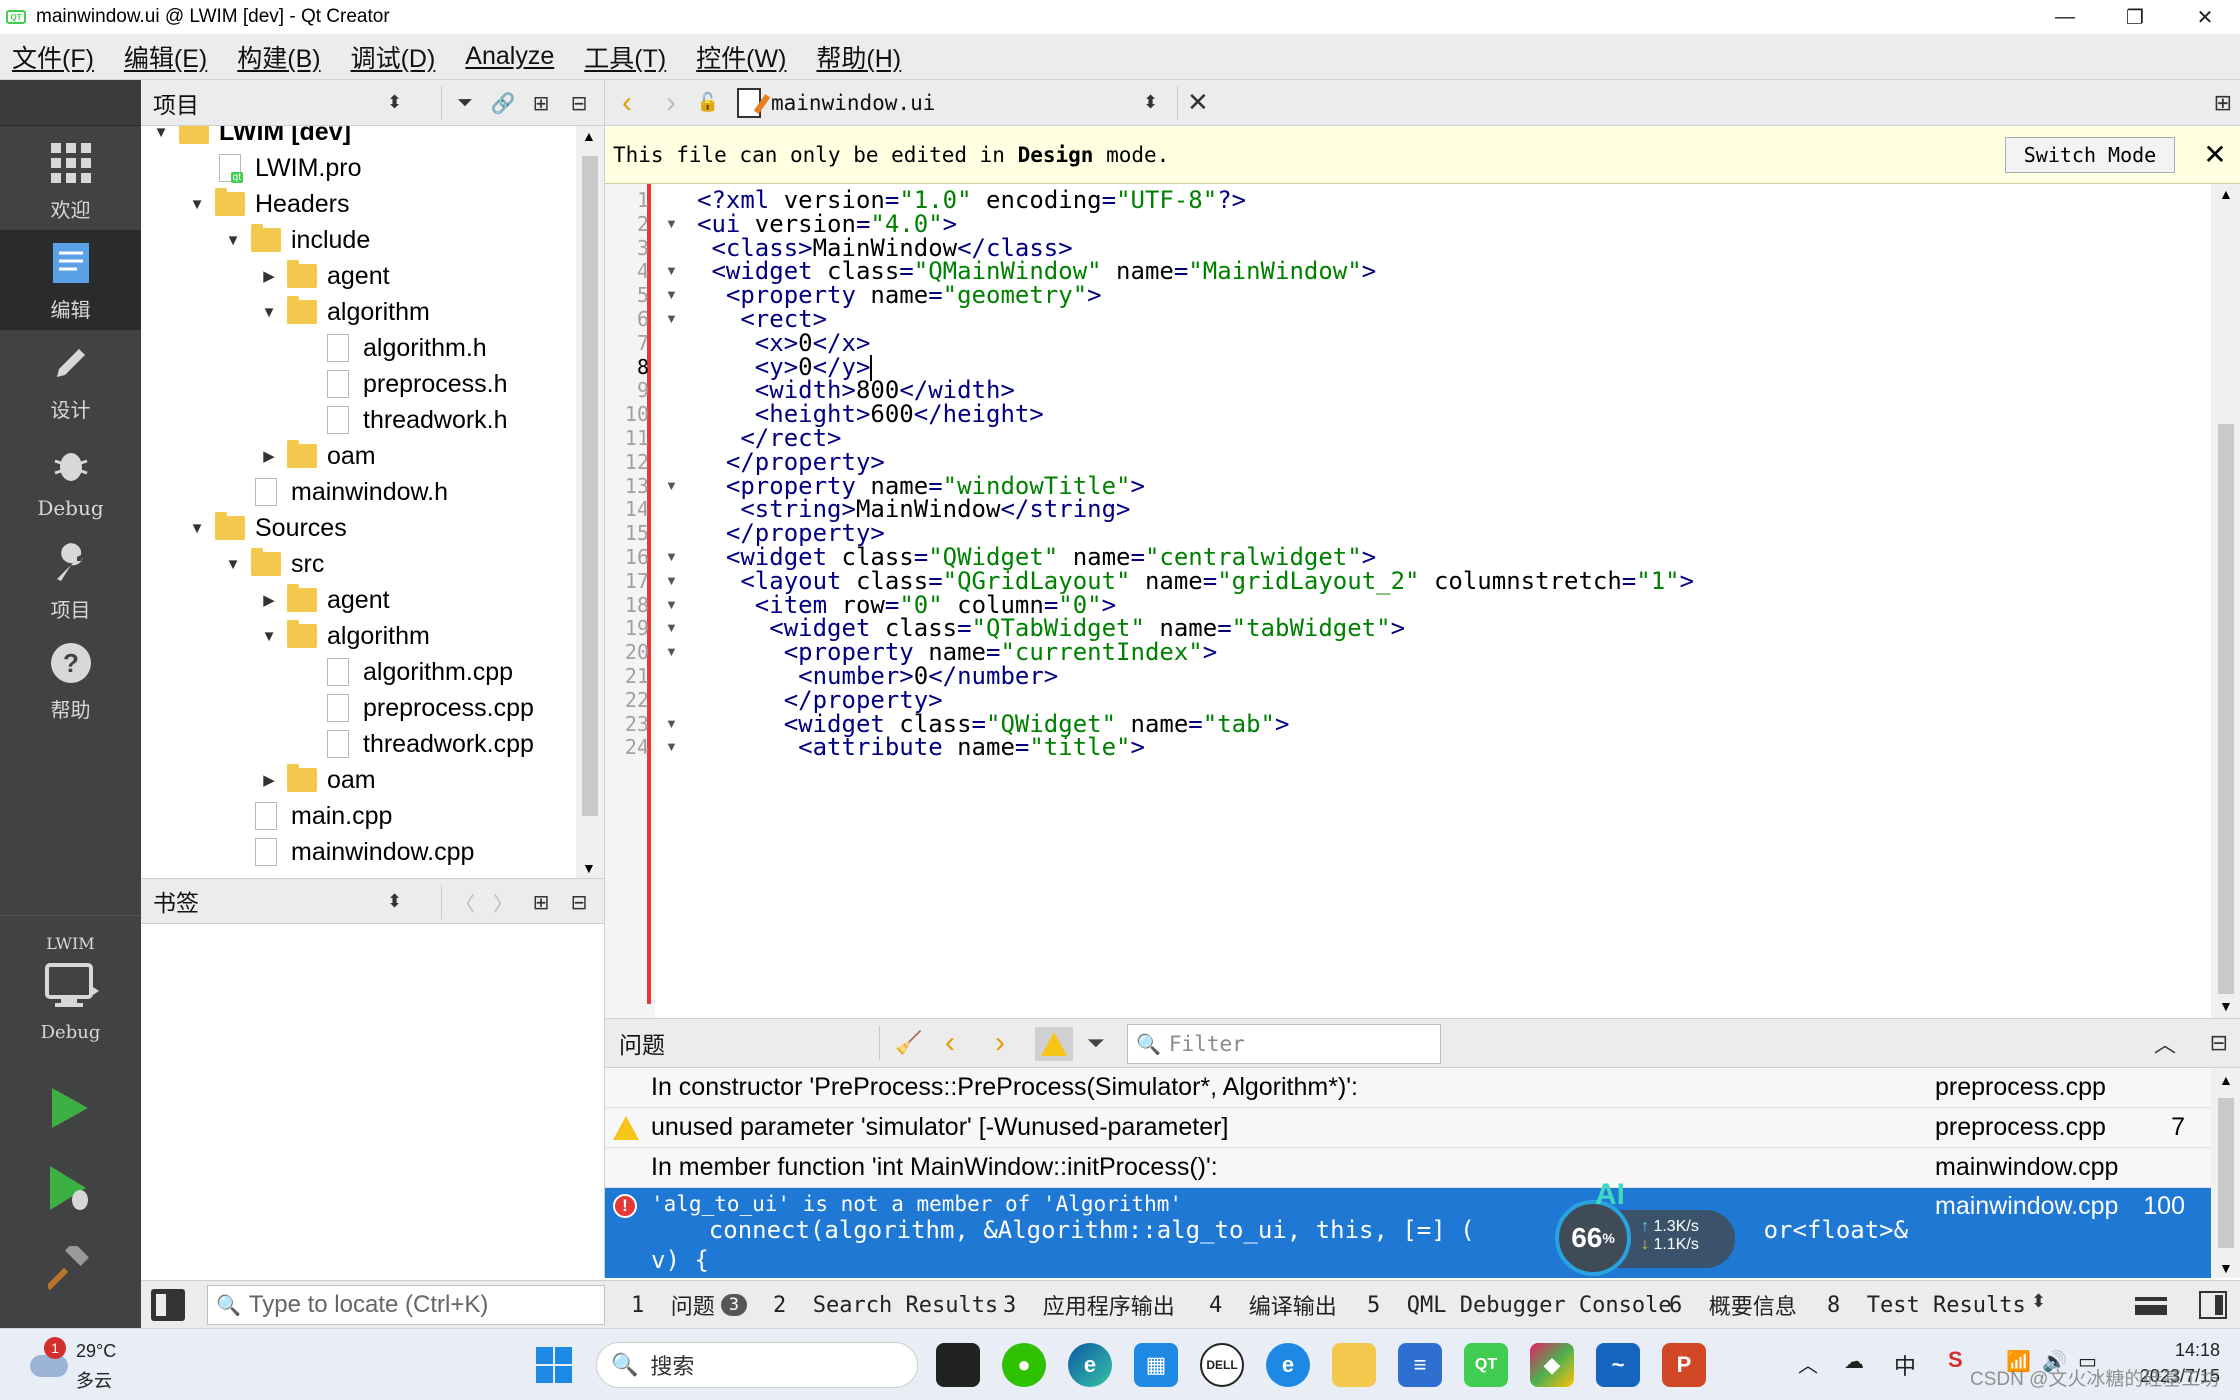  What do you see at coordinates (1354, 1365) in the screenshot?
I see `file-explorer-icon` at bounding box center [1354, 1365].